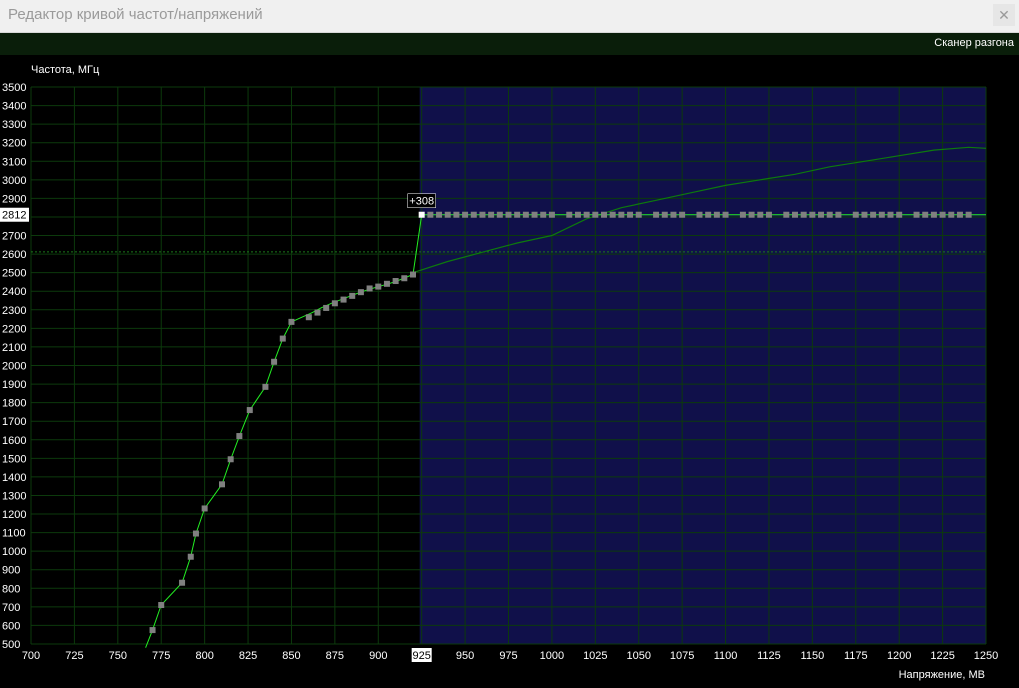 The image size is (1019, 688). Describe the element at coordinates (291, 656) in the screenshot. I see `x-tick-label: 850` at that location.